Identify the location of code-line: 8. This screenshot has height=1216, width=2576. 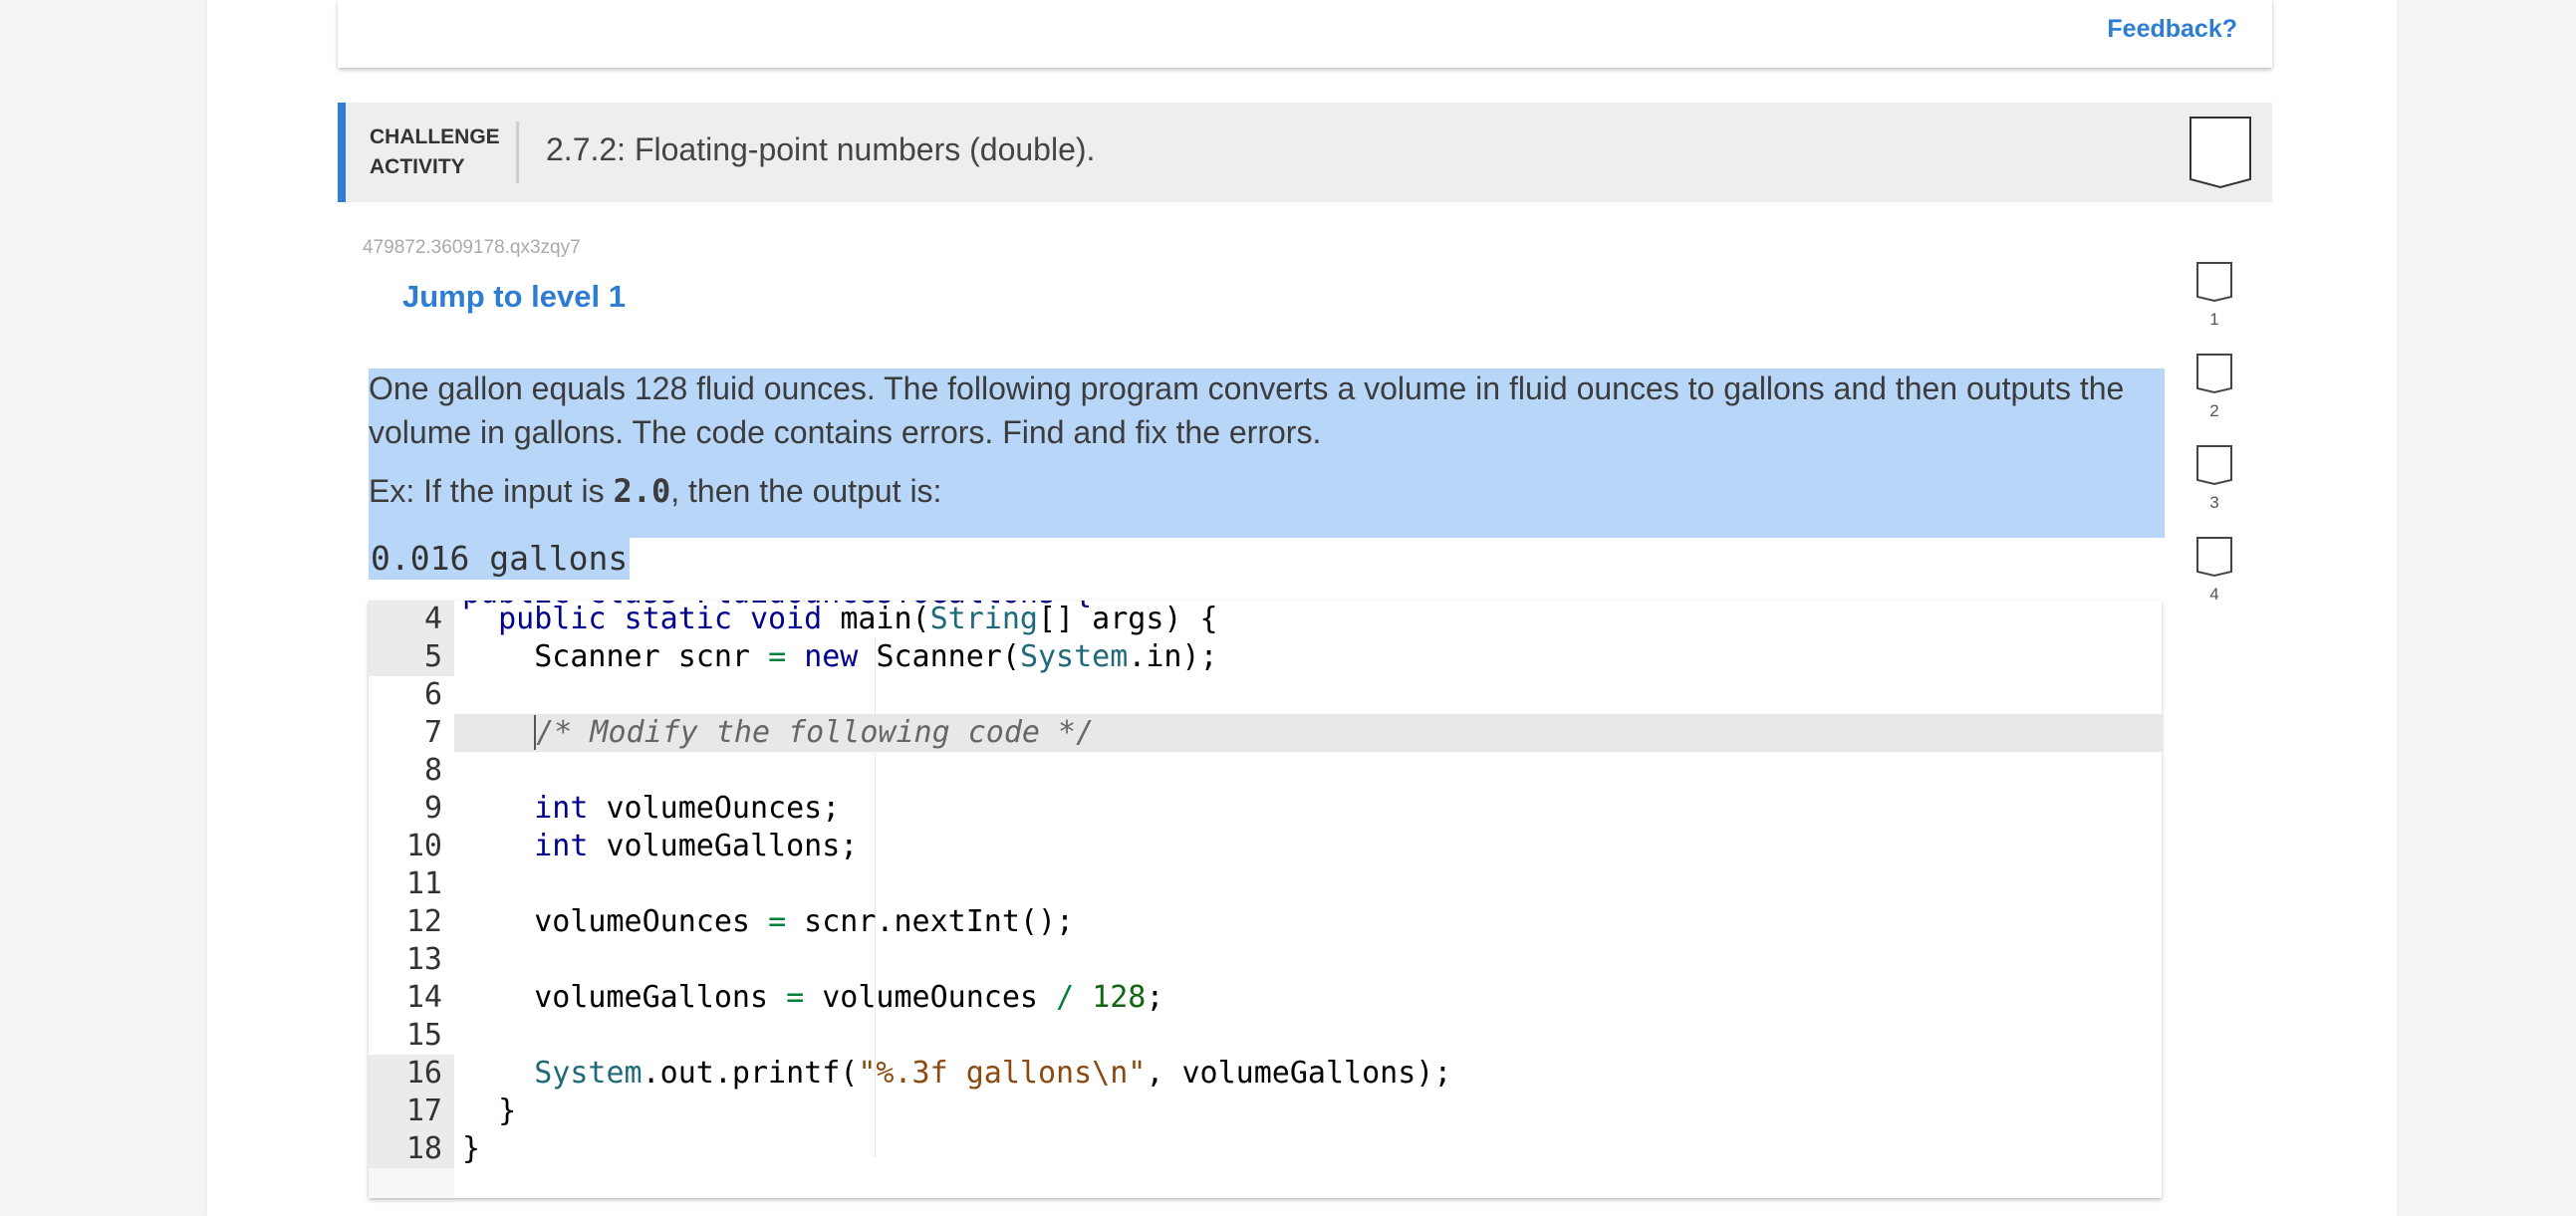
(1265, 771).